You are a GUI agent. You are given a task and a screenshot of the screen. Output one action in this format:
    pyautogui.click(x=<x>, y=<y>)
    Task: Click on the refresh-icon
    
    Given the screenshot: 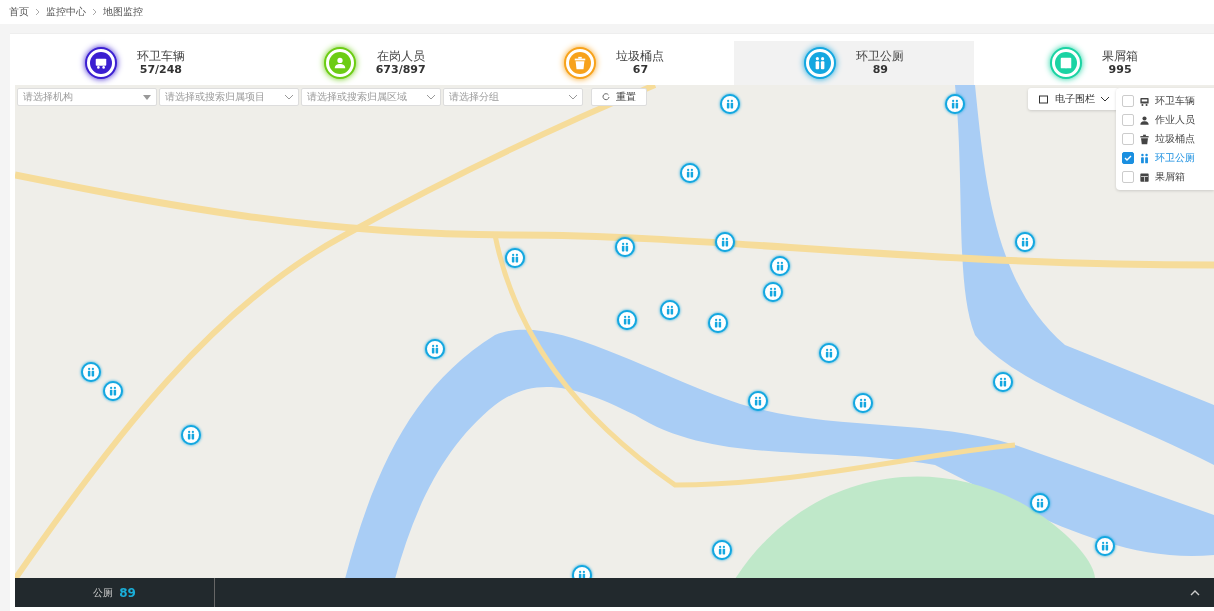 What is the action you would take?
    pyautogui.click(x=606, y=97)
    